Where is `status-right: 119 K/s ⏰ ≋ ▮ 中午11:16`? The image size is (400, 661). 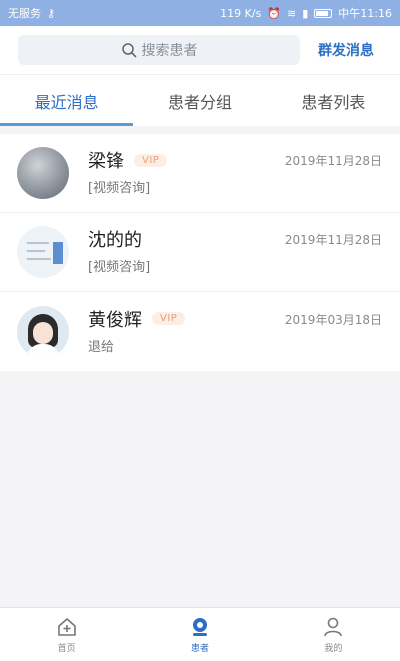 status-right: 119 K/s ⏰ ≋ ▮ 中午11:16 is located at coordinates (306, 13).